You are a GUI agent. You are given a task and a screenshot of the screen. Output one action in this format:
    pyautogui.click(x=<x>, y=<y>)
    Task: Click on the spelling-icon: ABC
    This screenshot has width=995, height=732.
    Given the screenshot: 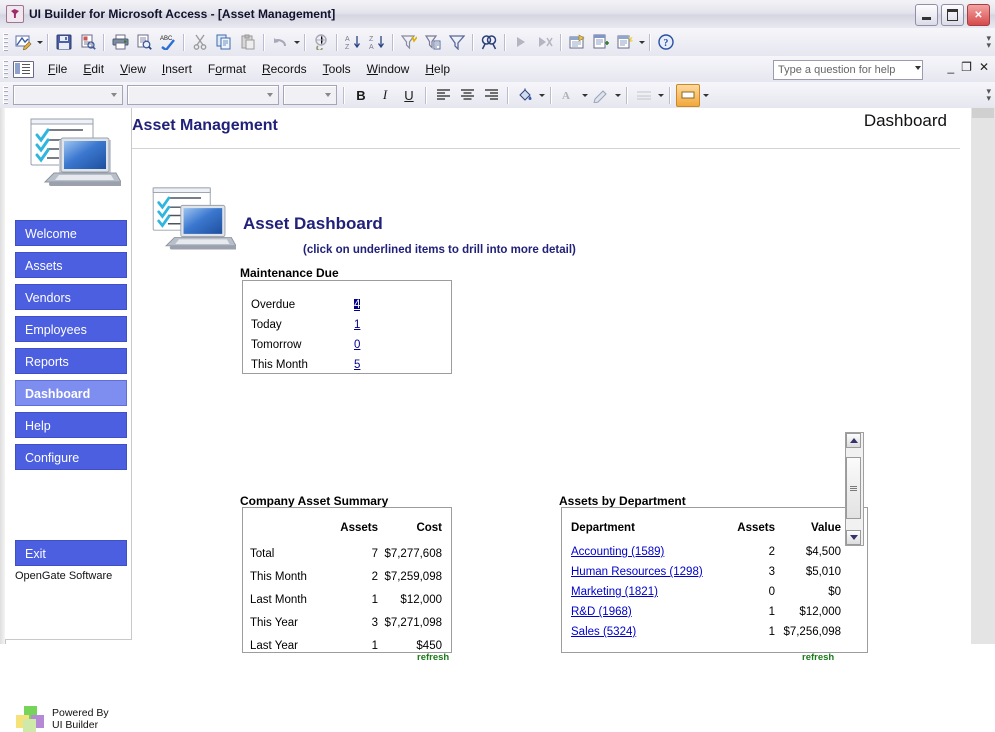 What is the action you would take?
    pyautogui.click(x=168, y=42)
    